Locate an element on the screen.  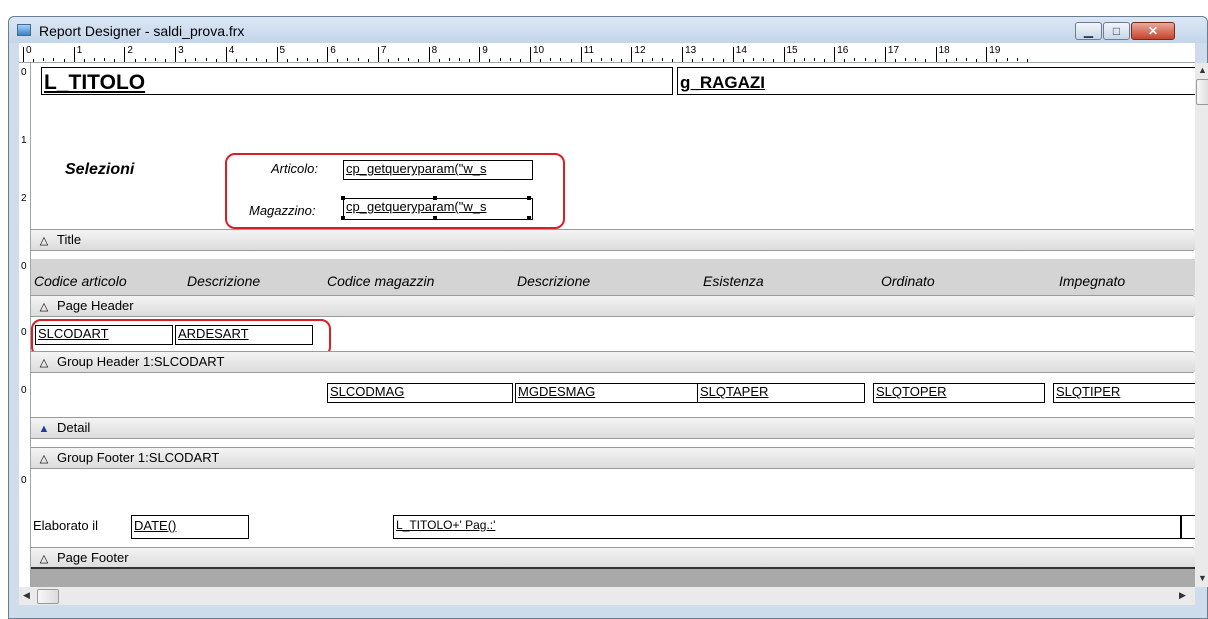
band-page-footer: △ Page Footer is located at coordinates (613, 558).